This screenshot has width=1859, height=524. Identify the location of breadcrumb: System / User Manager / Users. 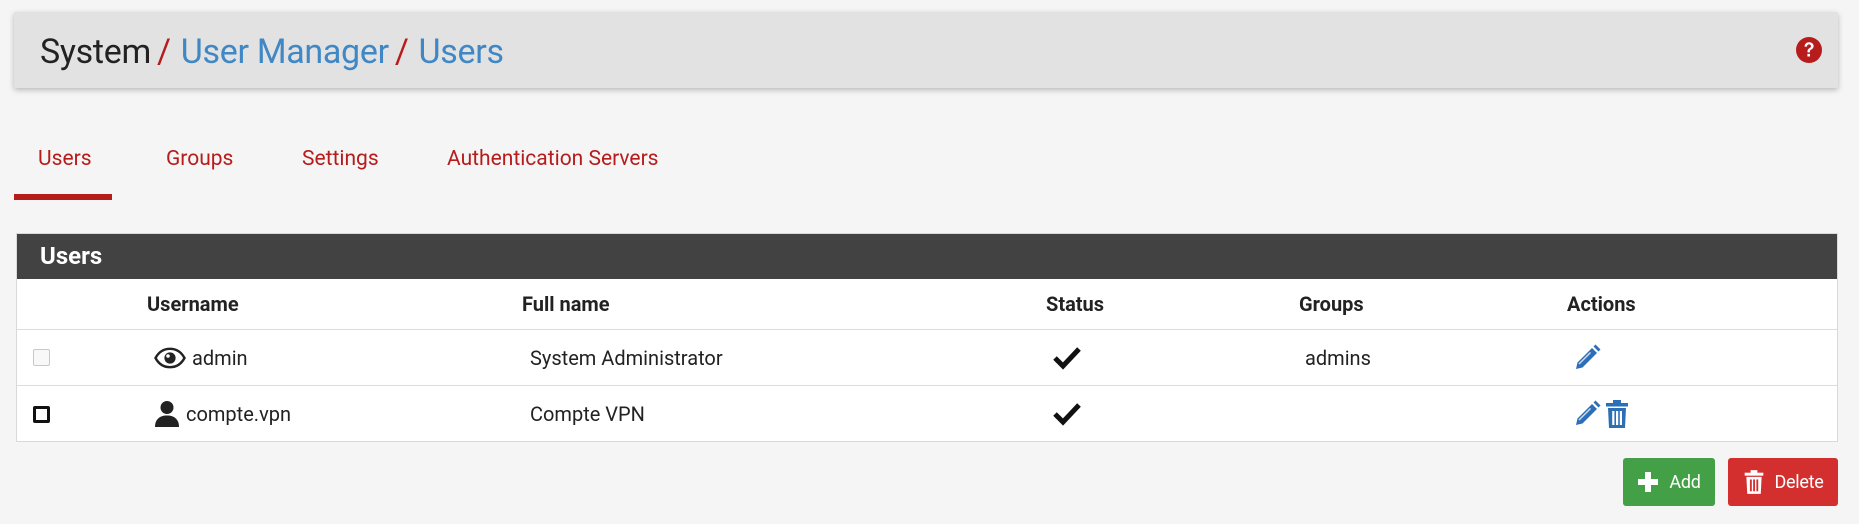
(272, 52).